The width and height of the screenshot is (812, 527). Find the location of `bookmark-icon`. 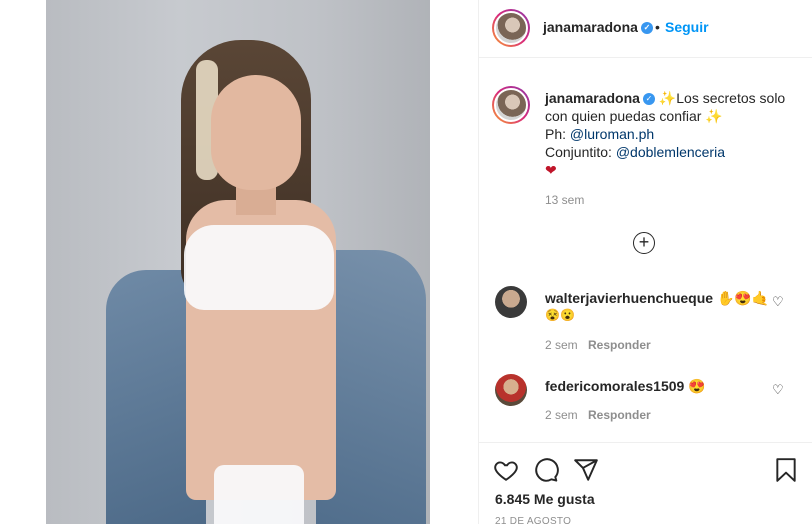

bookmark-icon is located at coordinates (786, 470).